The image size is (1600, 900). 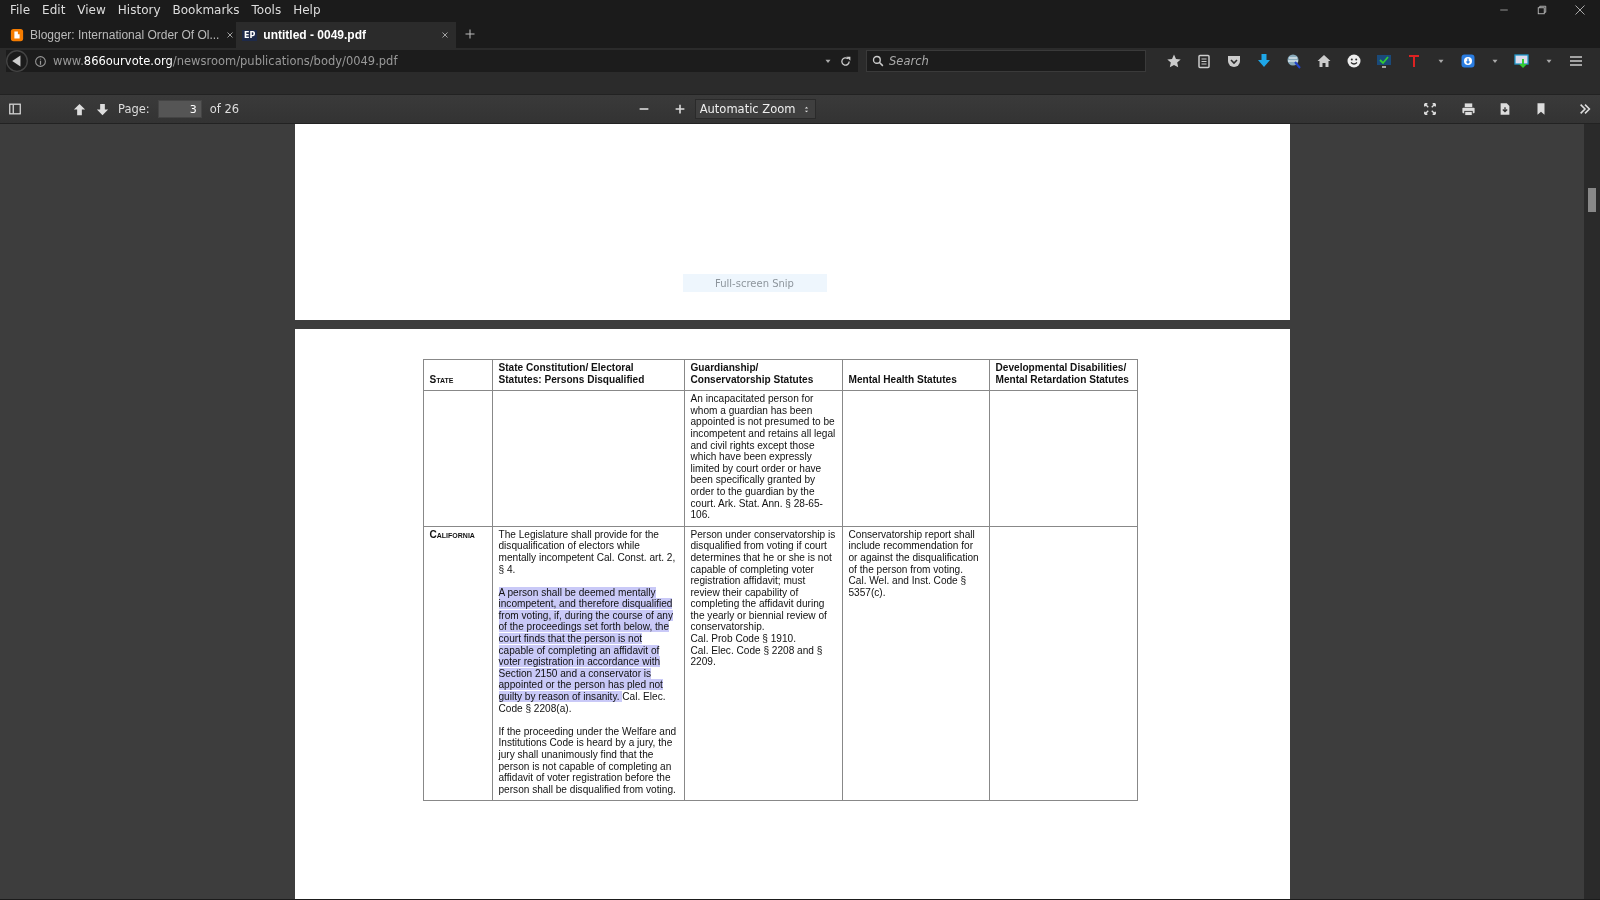 What do you see at coordinates (587, 552) in the screenshot?
I see `cell-paragraph: The Legislature shall provide for the disqualification of electors while mentally incompetent Cal. Const. art. 2, § 4.` at bounding box center [587, 552].